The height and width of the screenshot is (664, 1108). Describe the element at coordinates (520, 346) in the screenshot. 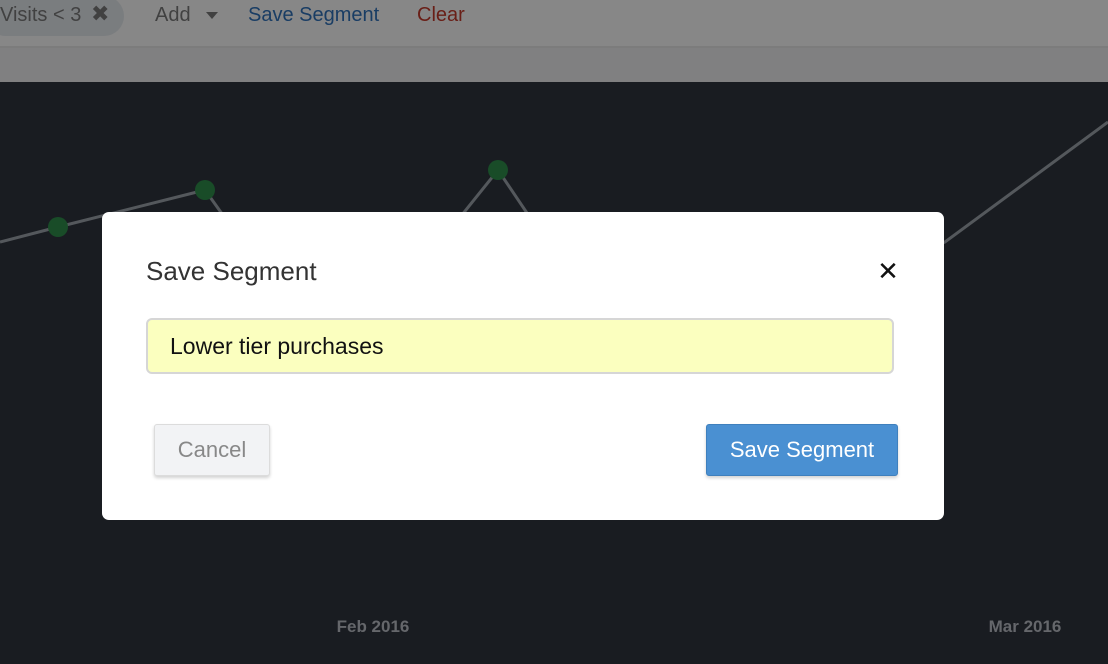

I see `segment-name-input` at that location.